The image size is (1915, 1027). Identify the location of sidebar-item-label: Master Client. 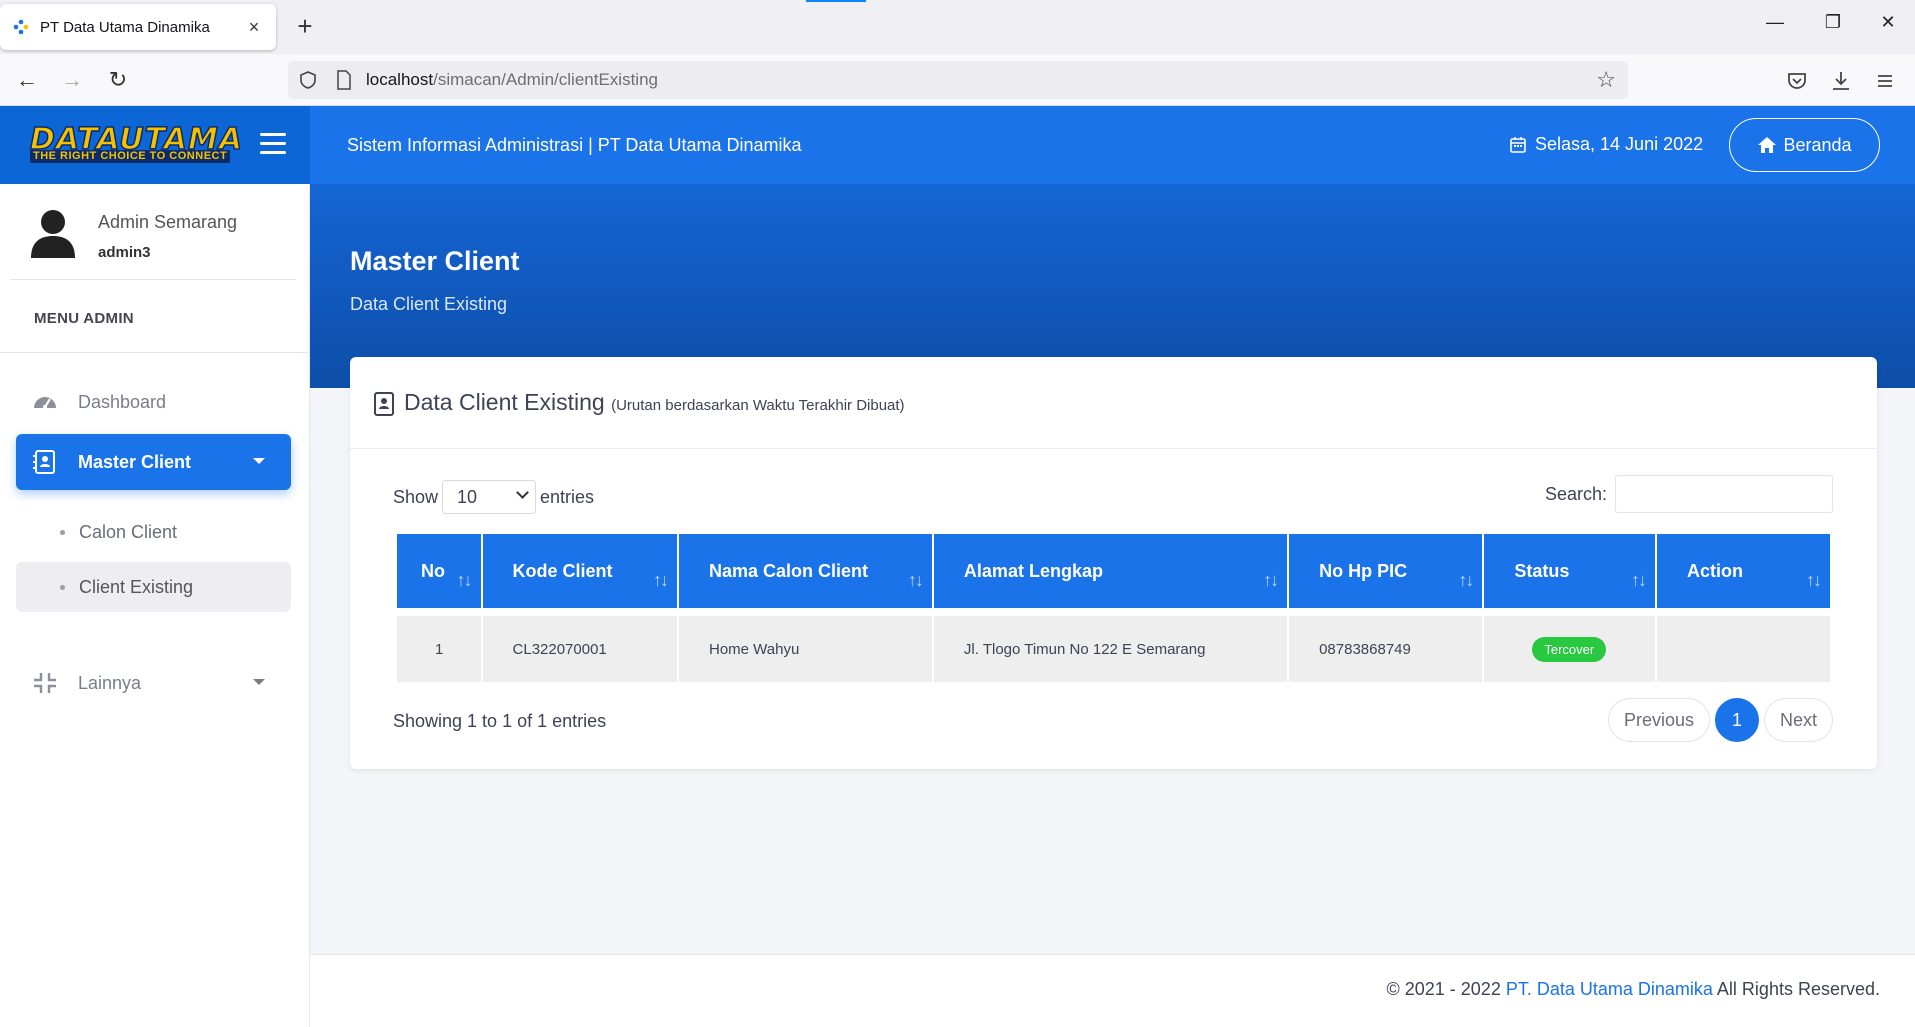
(135, 461).